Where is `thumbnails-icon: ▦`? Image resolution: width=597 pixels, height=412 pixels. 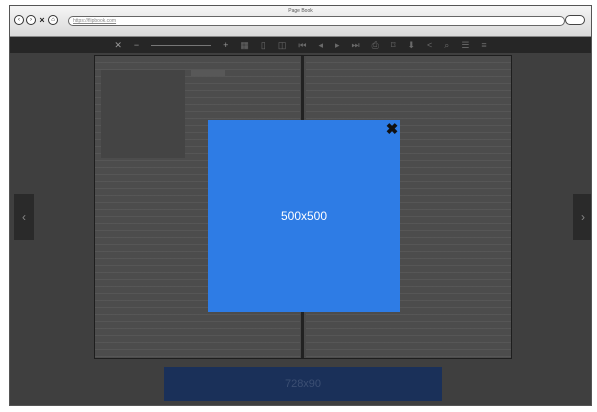
thumbnails-icon: ▦ is located at coordinates (244, 45).